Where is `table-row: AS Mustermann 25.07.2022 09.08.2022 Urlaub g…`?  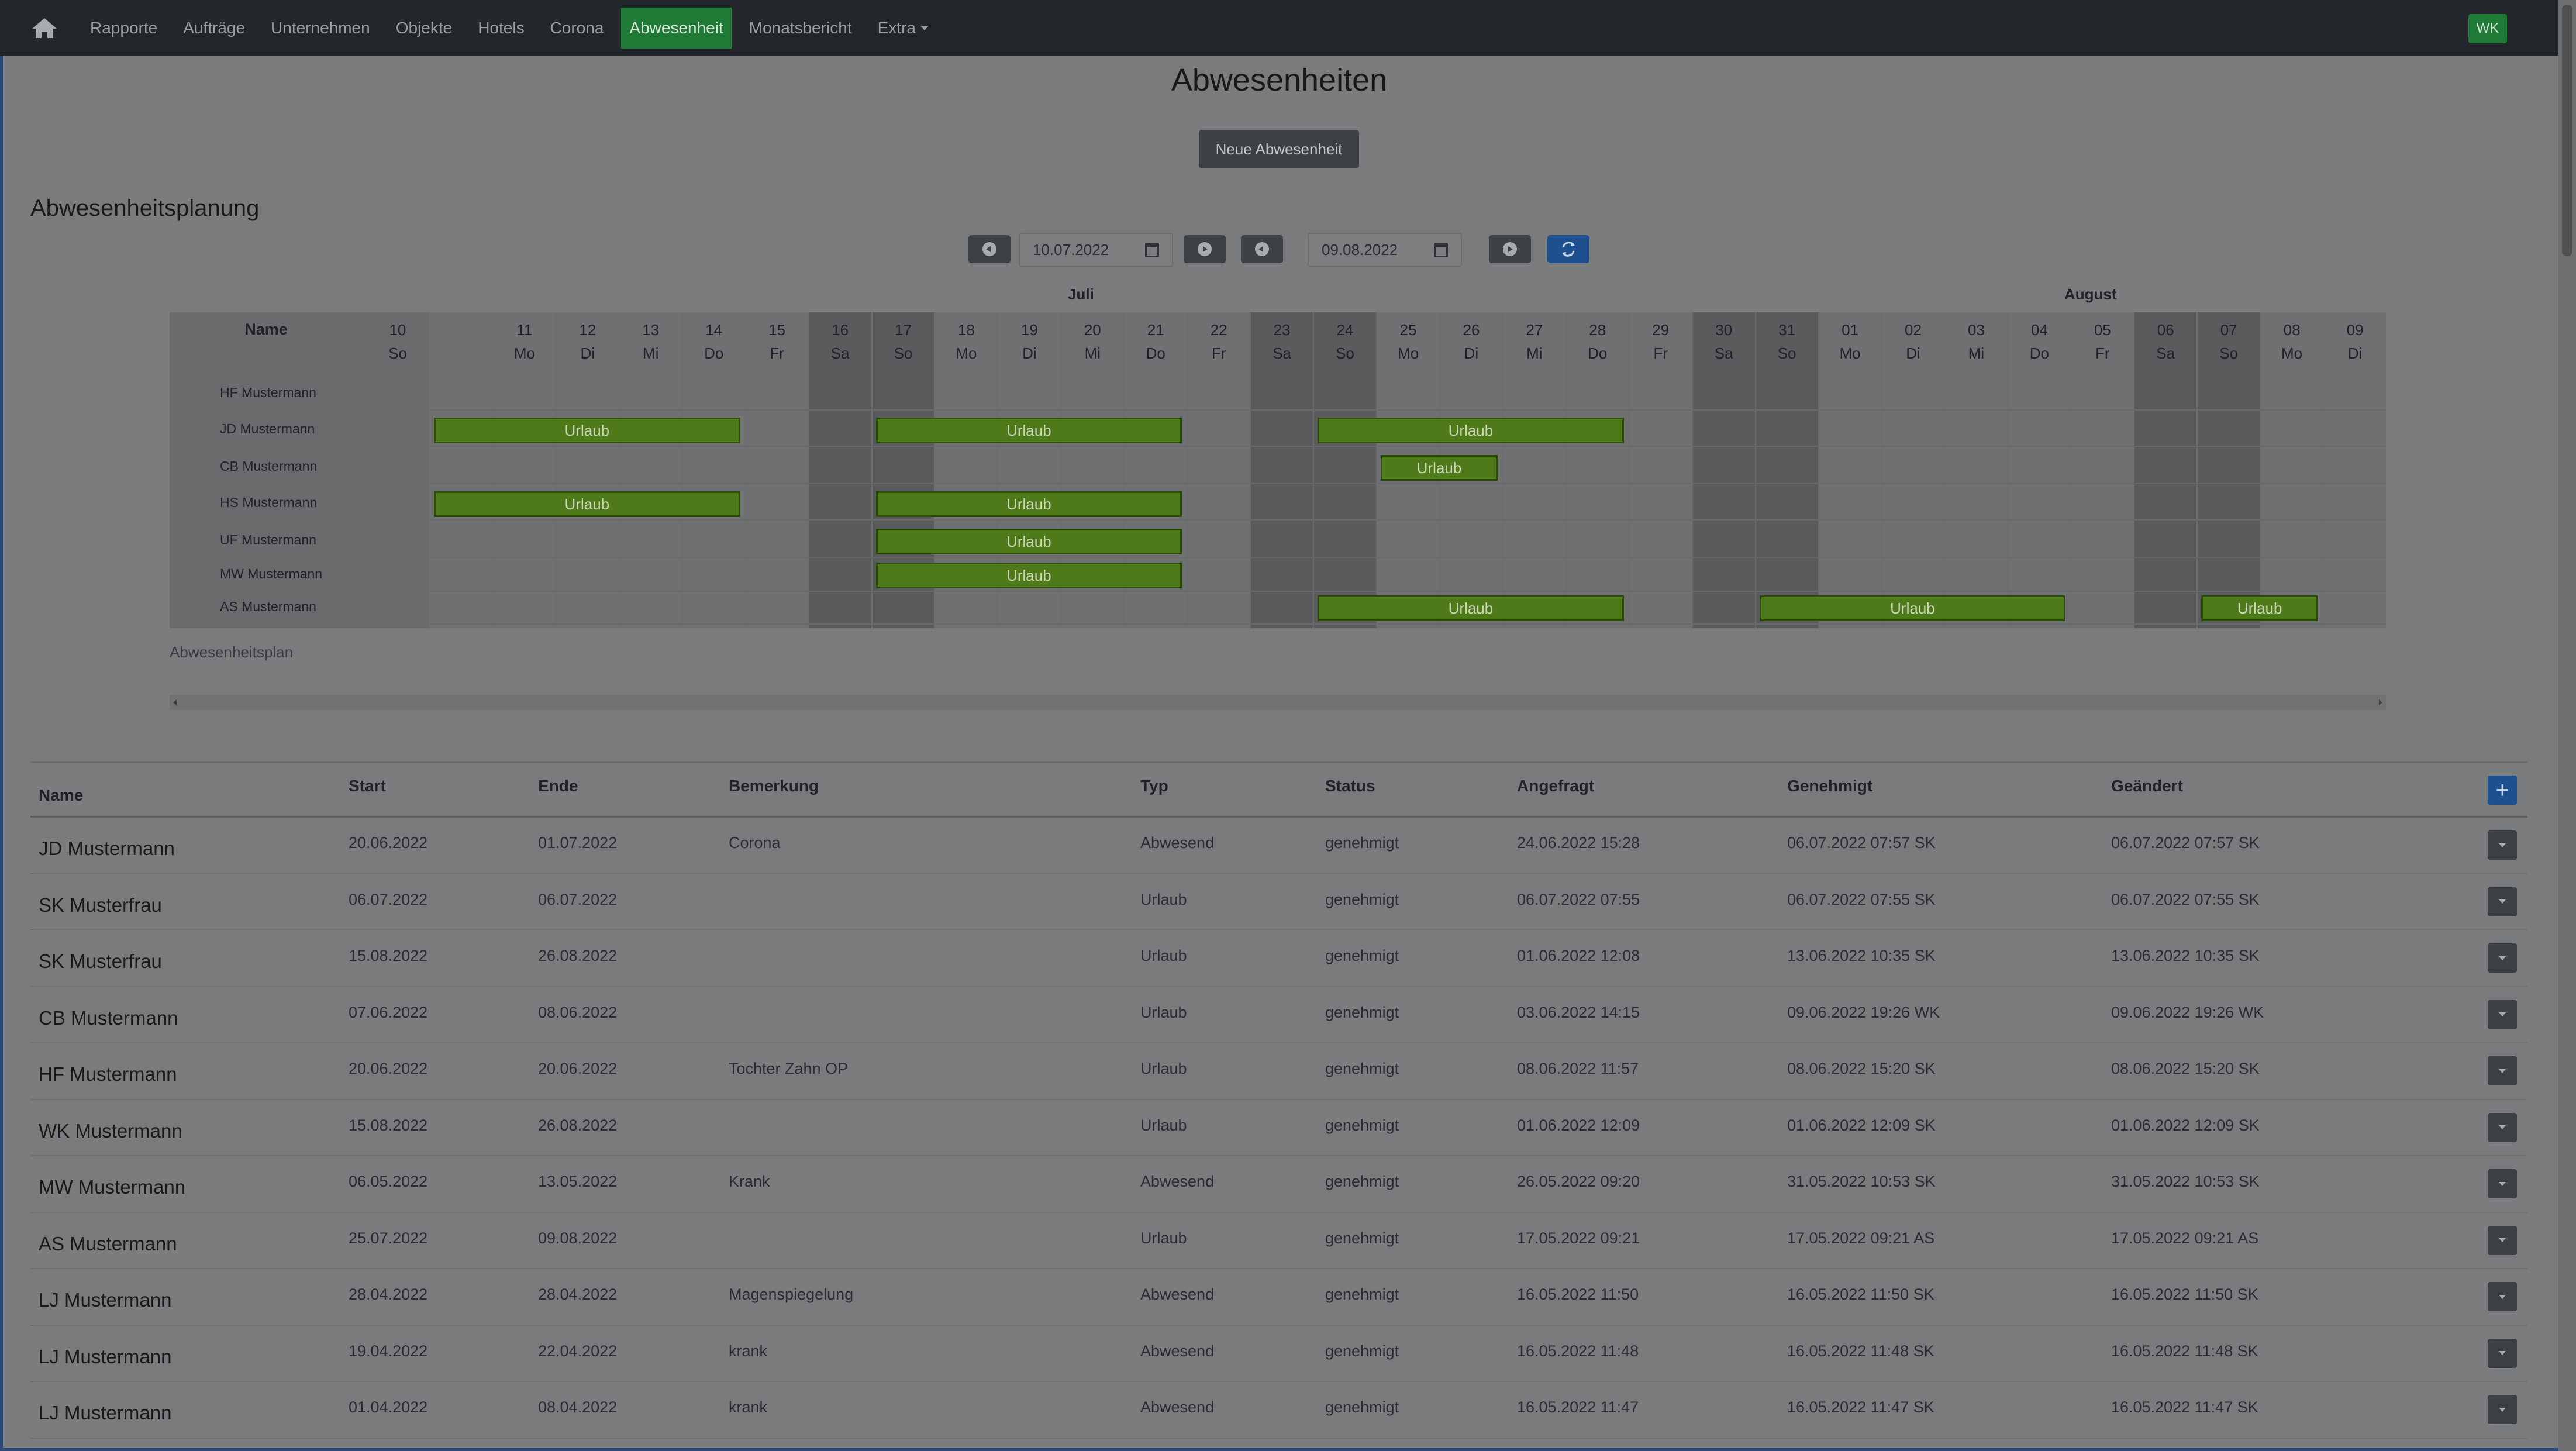
table-row: AS Mustermann 25.07.2022 09.08.2022 Urlaub g… is located at coordinates (1278, 1241).